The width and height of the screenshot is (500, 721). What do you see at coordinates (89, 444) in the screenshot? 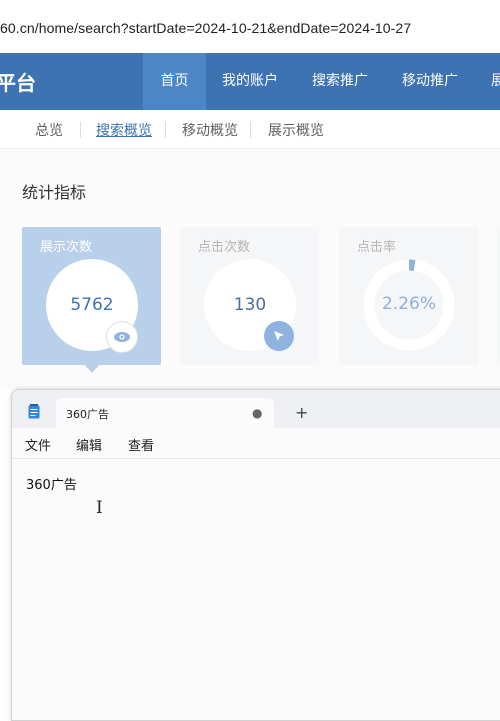
I see `menu-edit: 编辑` at bounding box center [89, 444].